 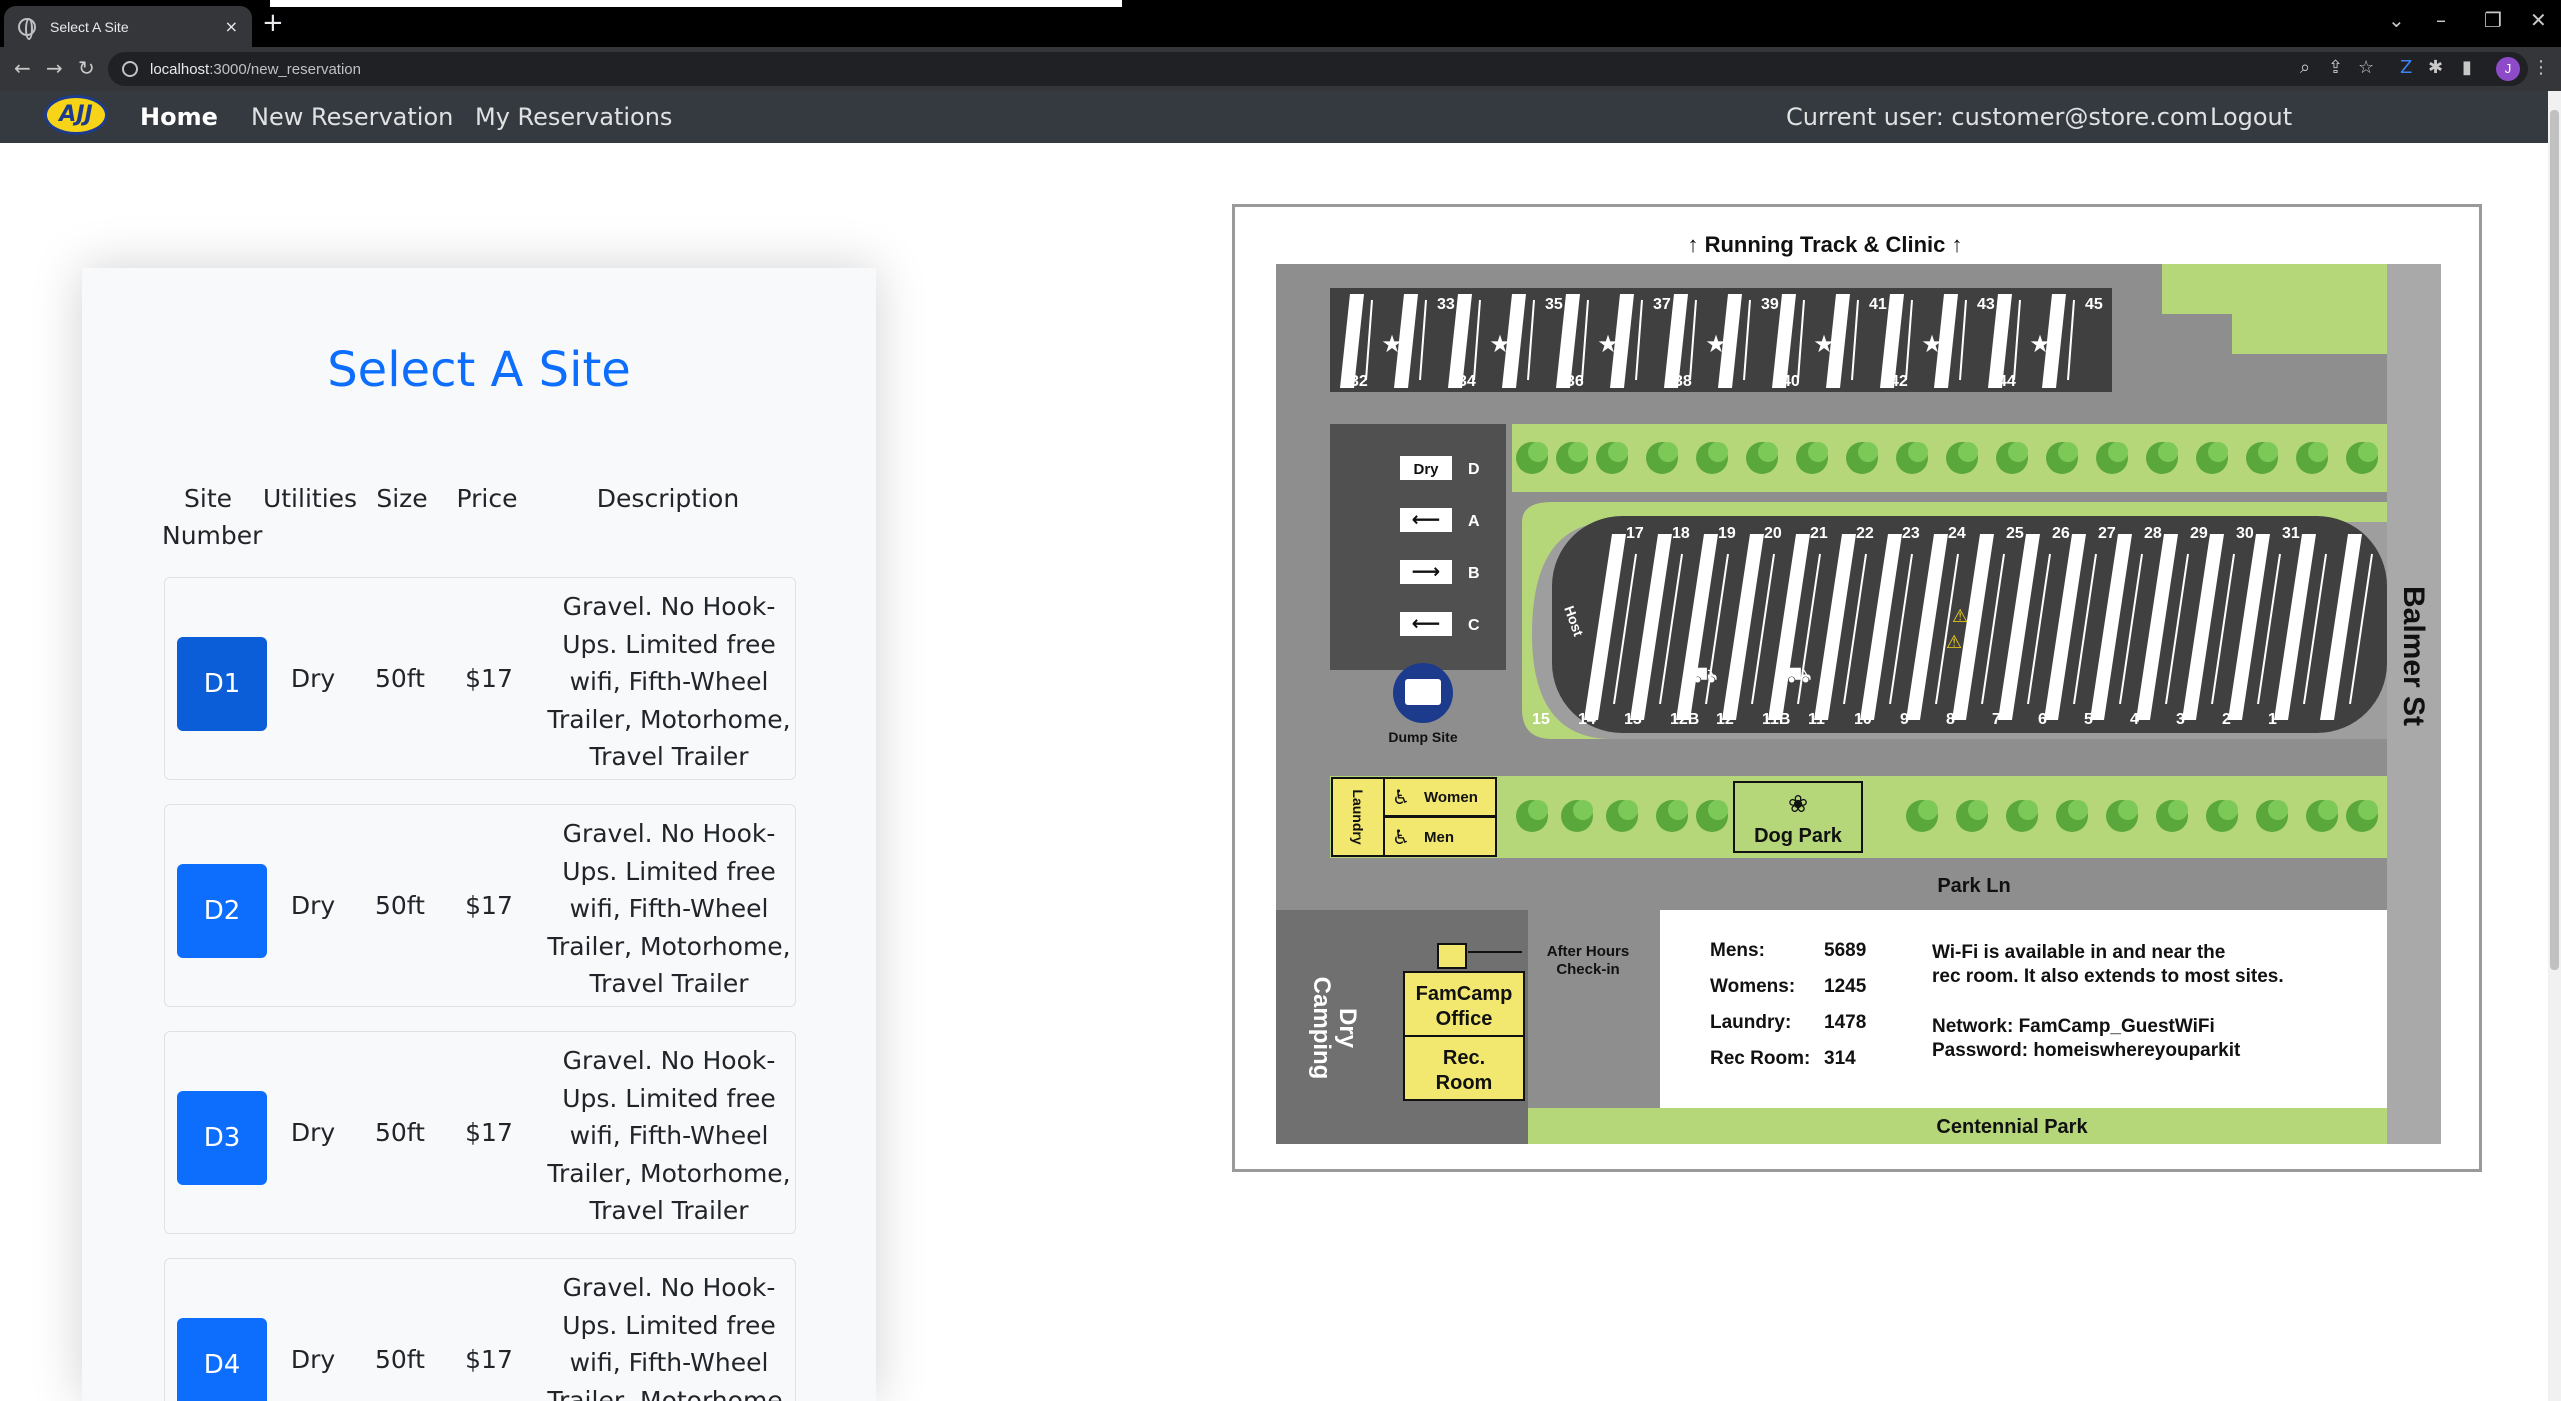 What do you see at coordinates (2134, 719) in the screenshot?
I see `site-number: 4` at bounding box center [2134, 719].